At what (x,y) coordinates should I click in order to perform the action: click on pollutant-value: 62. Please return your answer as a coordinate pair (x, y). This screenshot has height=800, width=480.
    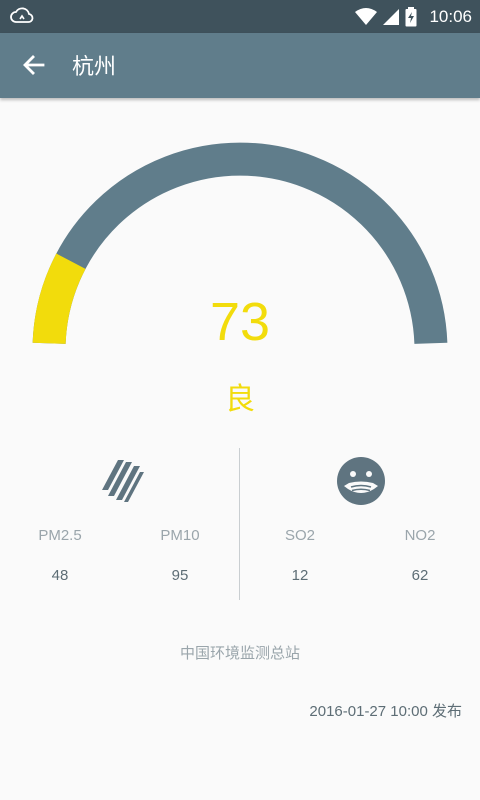
    Looking at the image, I should click on (420, 575).